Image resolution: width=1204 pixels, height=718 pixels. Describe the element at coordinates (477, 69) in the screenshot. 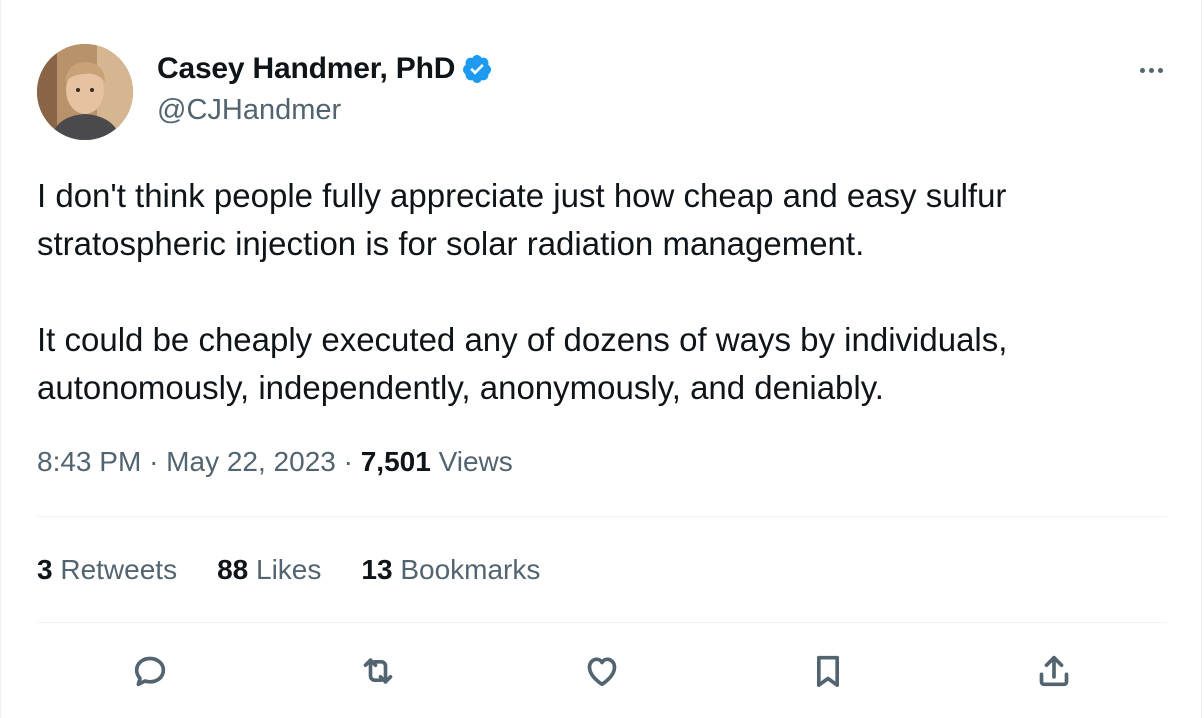

I see `verified-badge-icon` at that location.